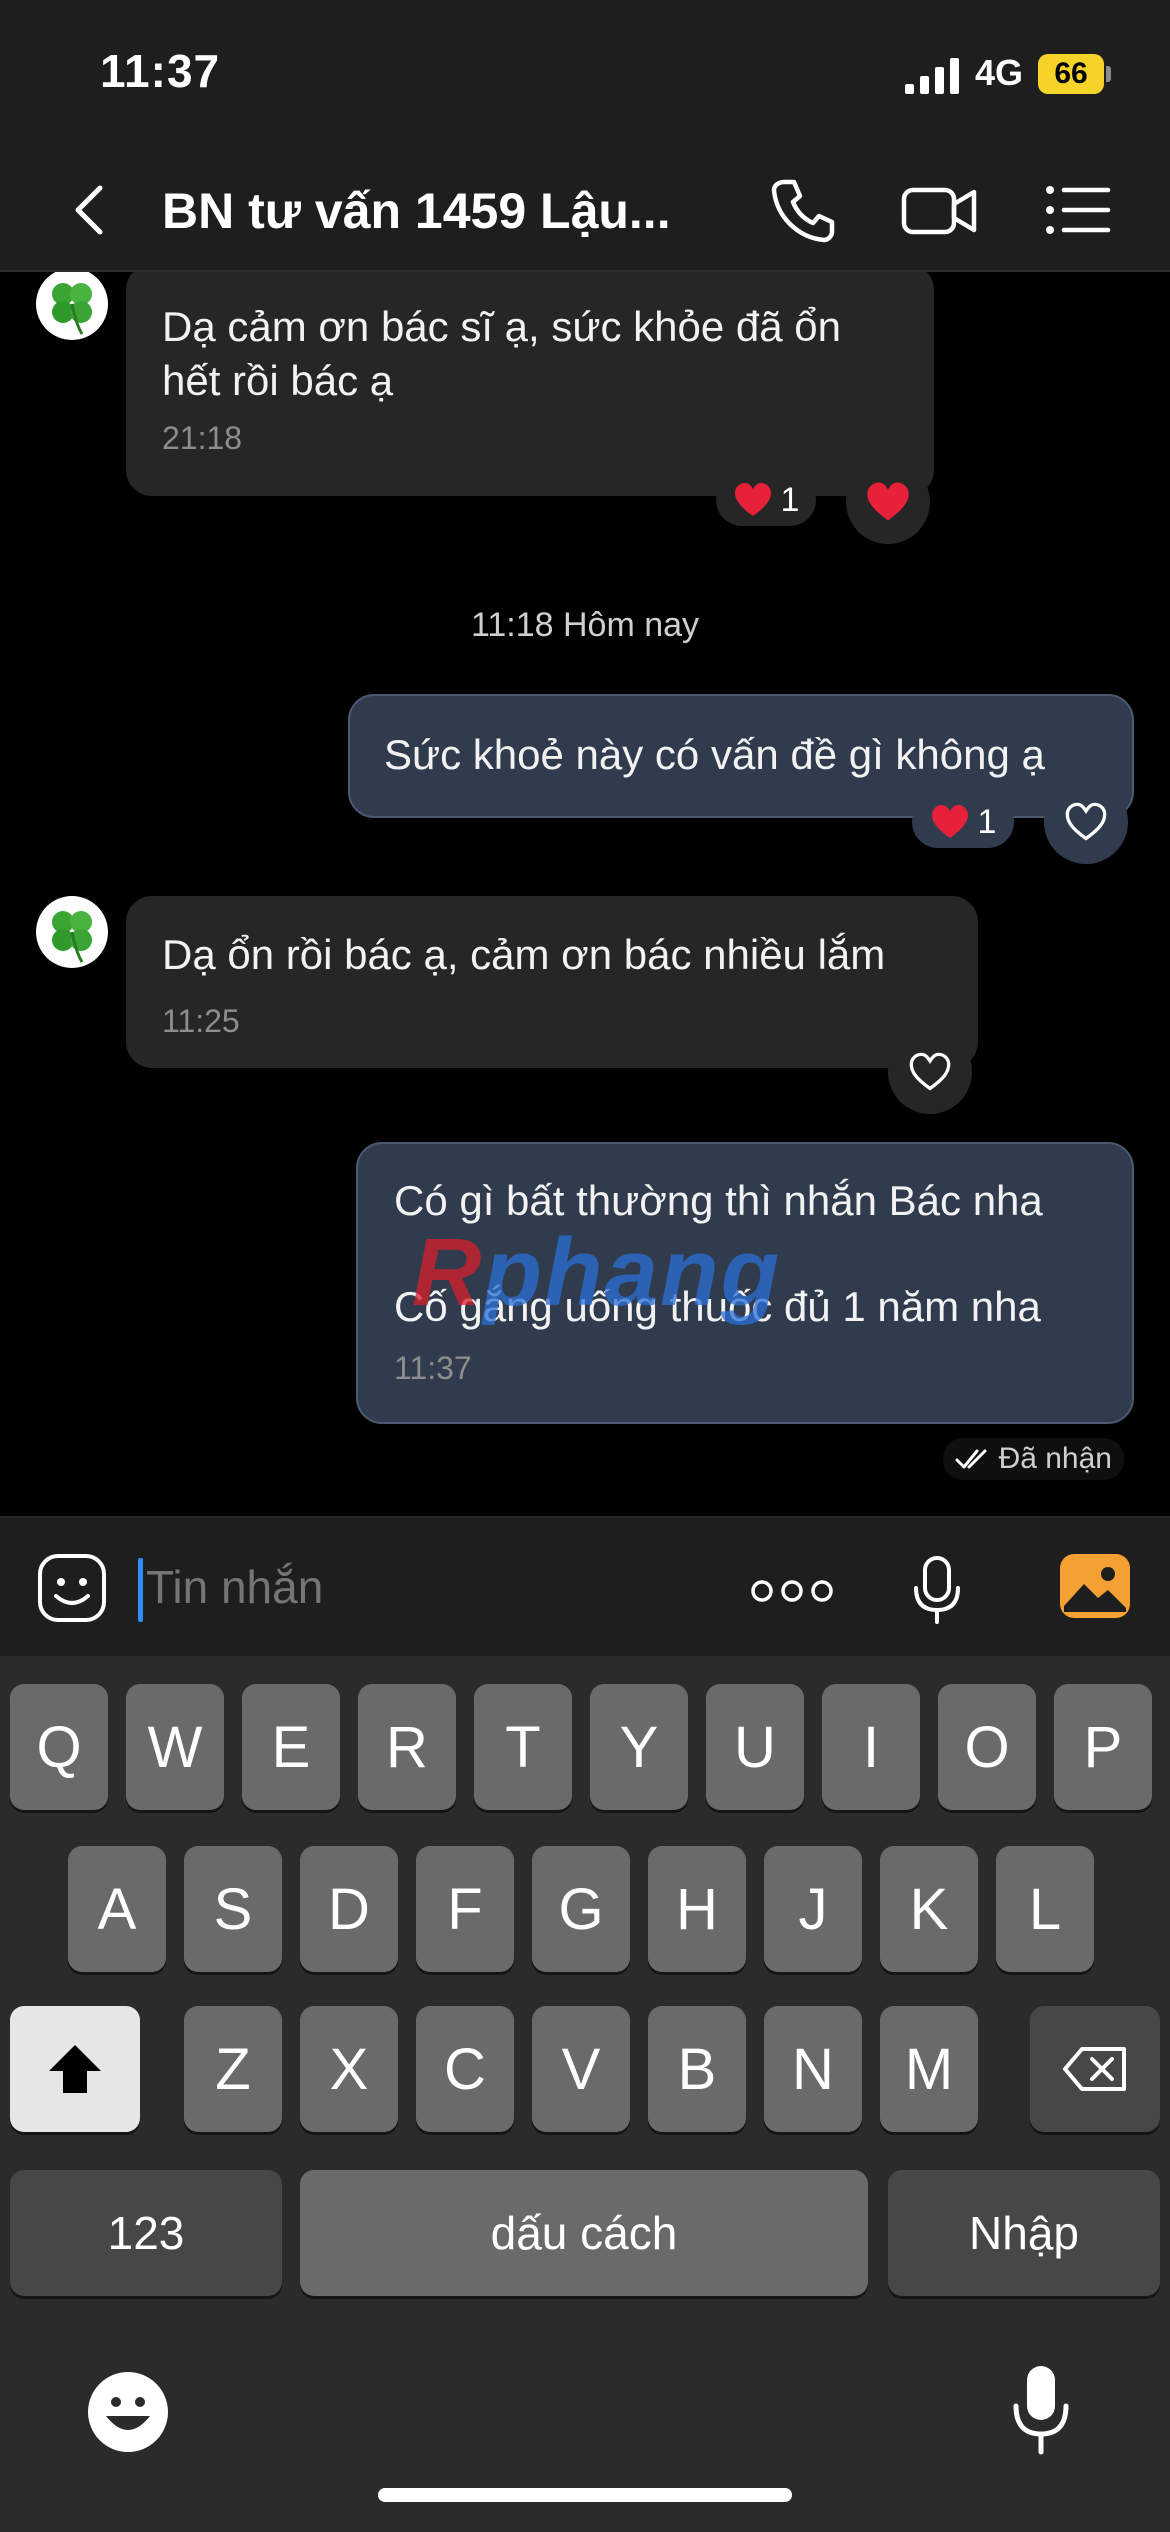  Describe the element at coordinates (1024, 2233) in the screenshot. I see `enter-key: Nhập` at that location.